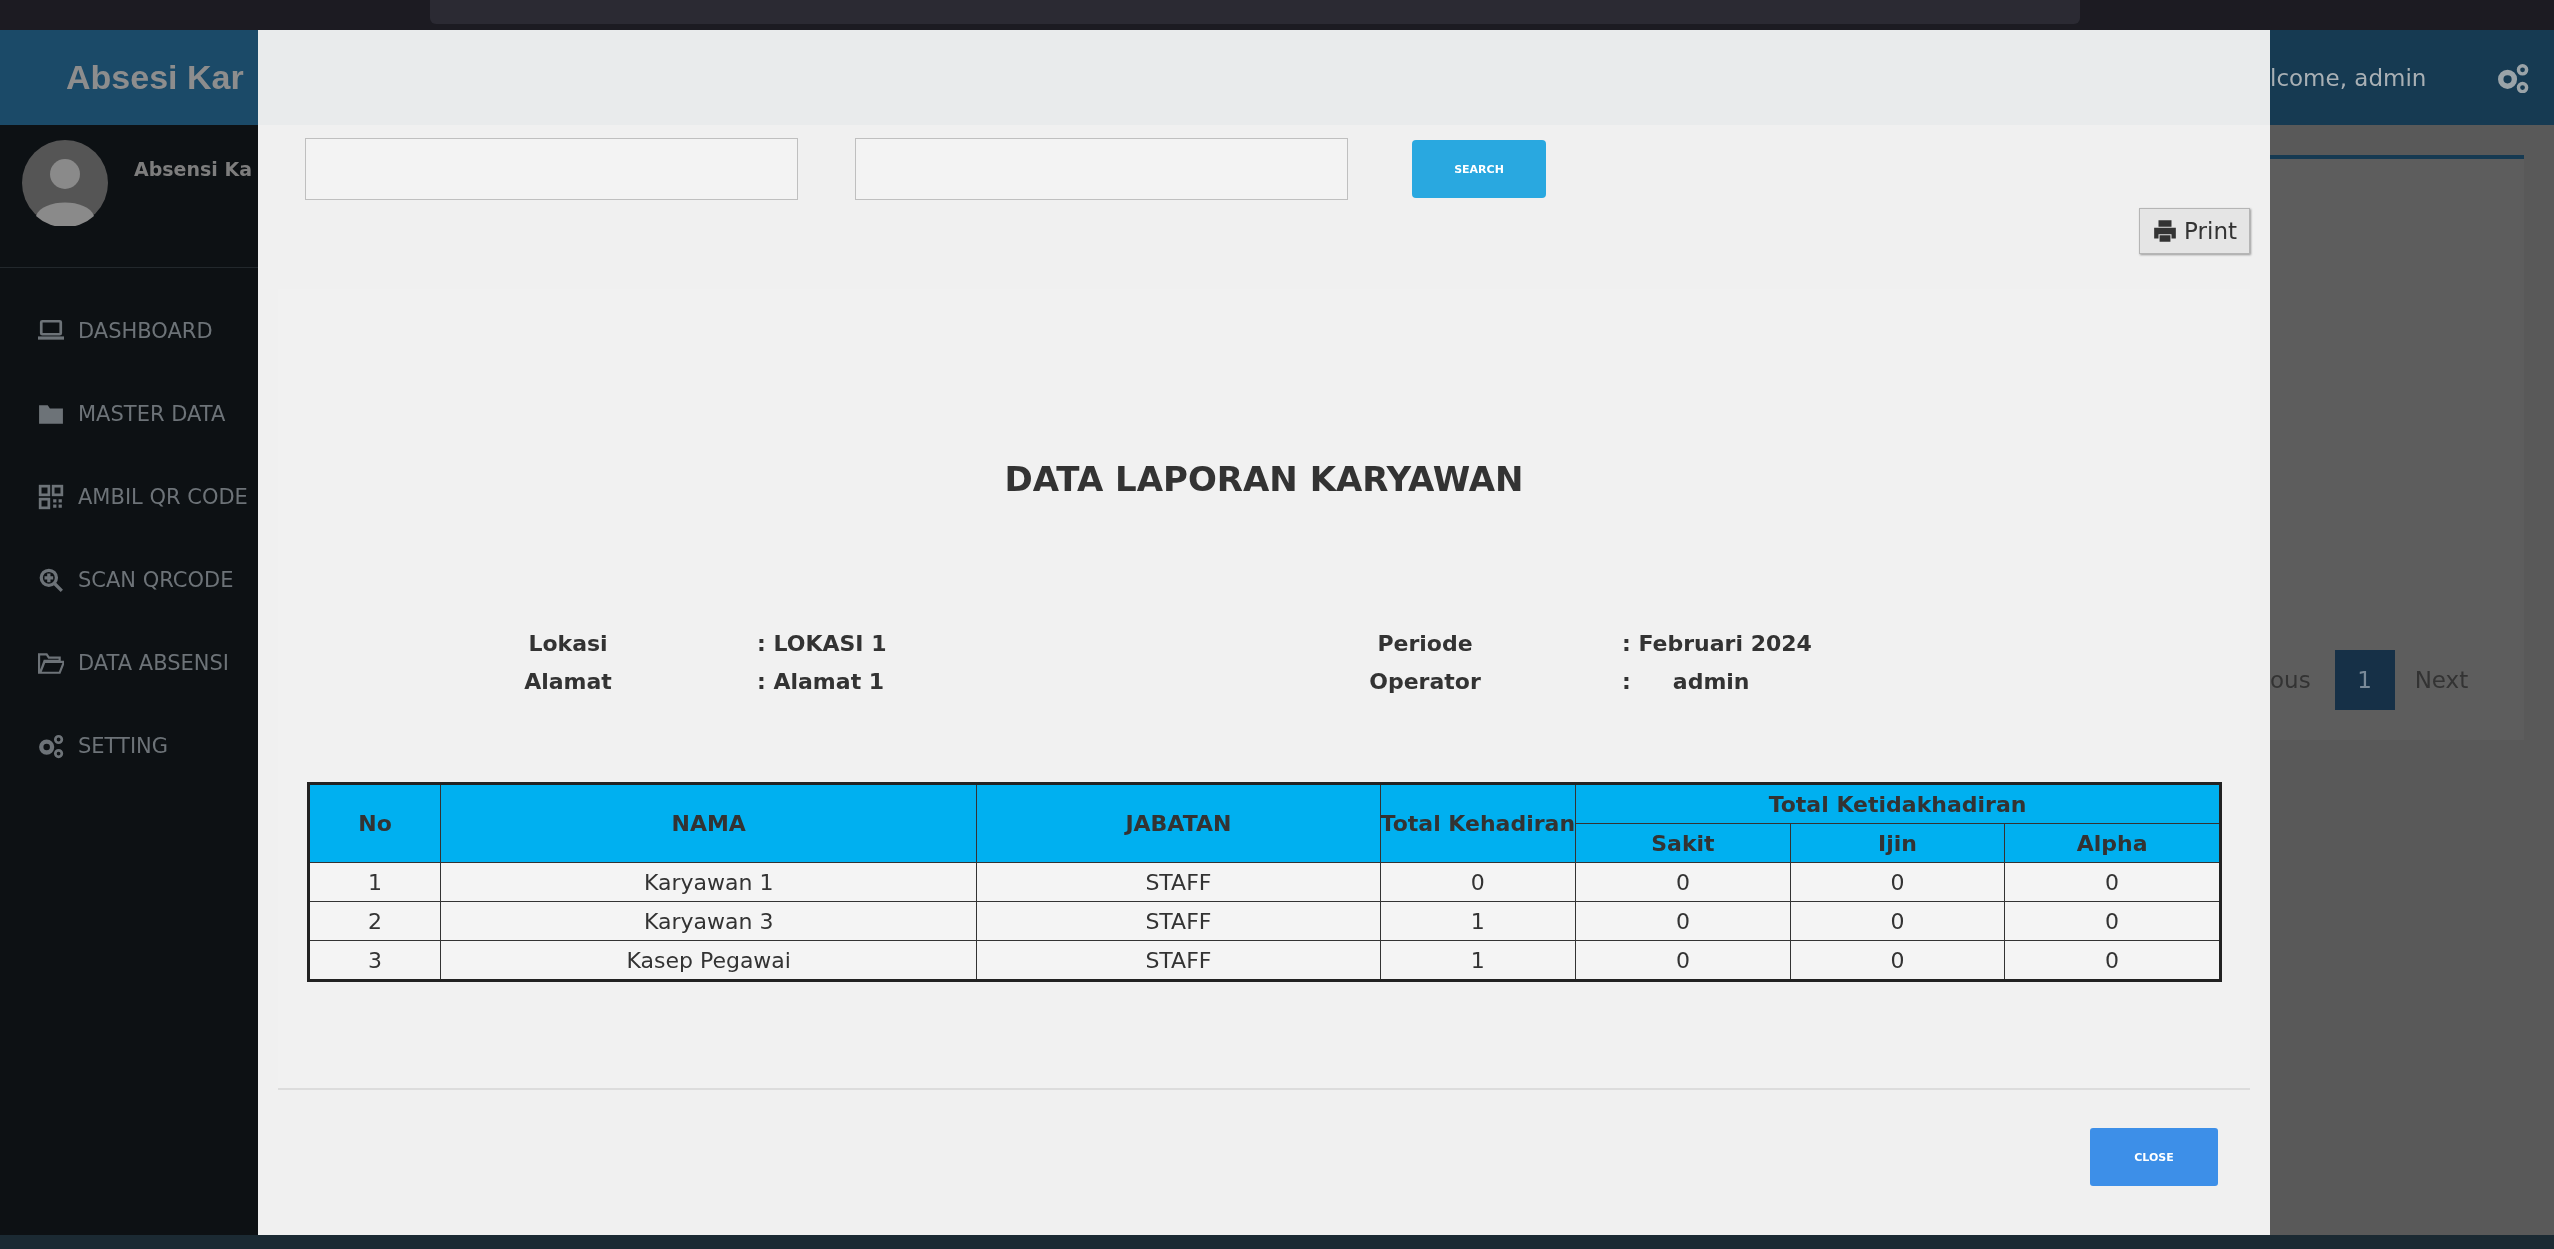 This screenshot has width=2554, height=1249. Describe the element at coordinates (1264, 478) in the screenshot. I see `report-title: DATA LAPORAN KARYAWAN` at that location.